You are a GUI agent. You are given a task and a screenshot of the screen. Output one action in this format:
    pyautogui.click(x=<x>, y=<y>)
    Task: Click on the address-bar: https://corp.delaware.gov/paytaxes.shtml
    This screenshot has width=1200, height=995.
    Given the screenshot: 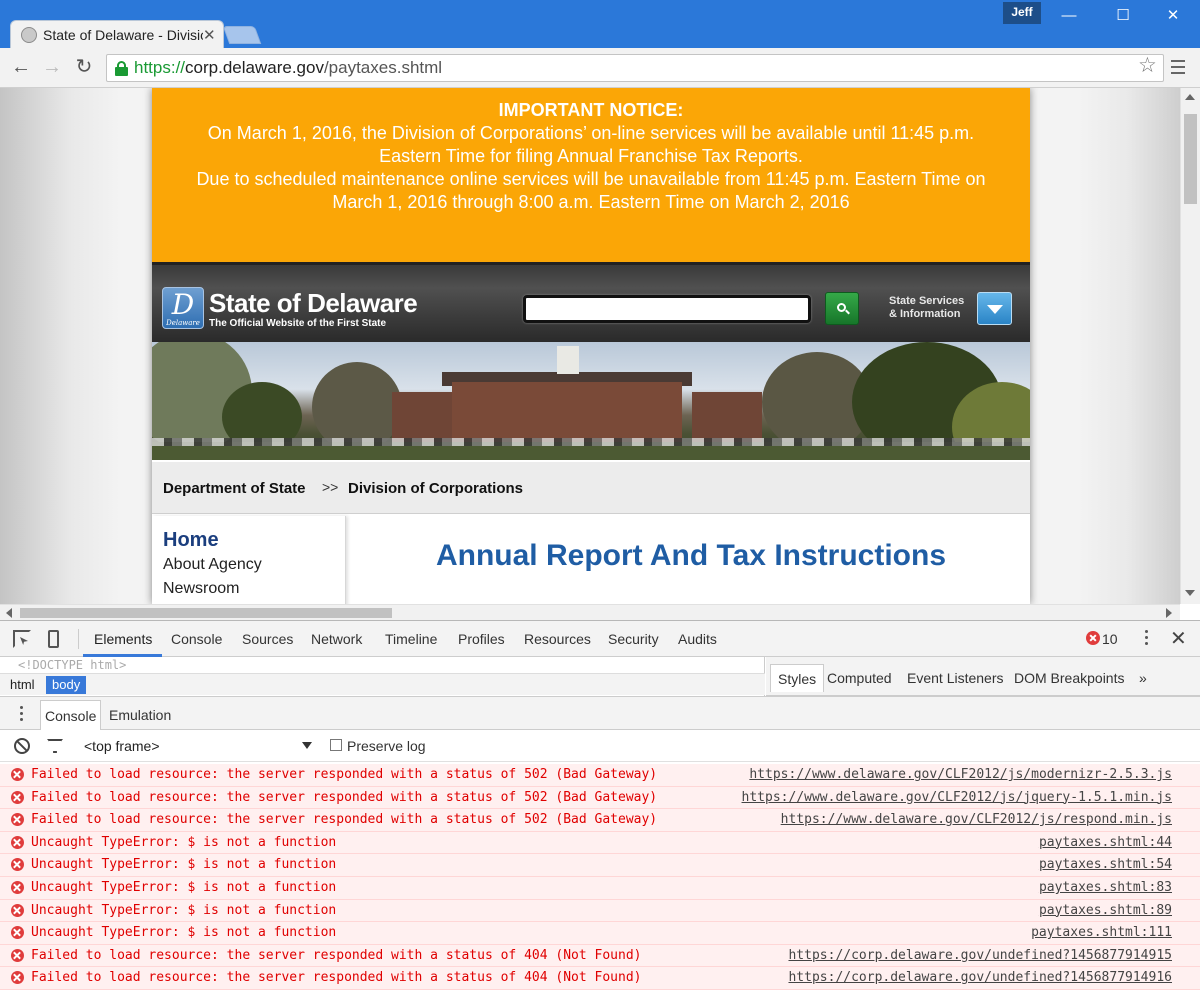 What is the action you would take?
    pyautogui.click(x=635, y=68)
    